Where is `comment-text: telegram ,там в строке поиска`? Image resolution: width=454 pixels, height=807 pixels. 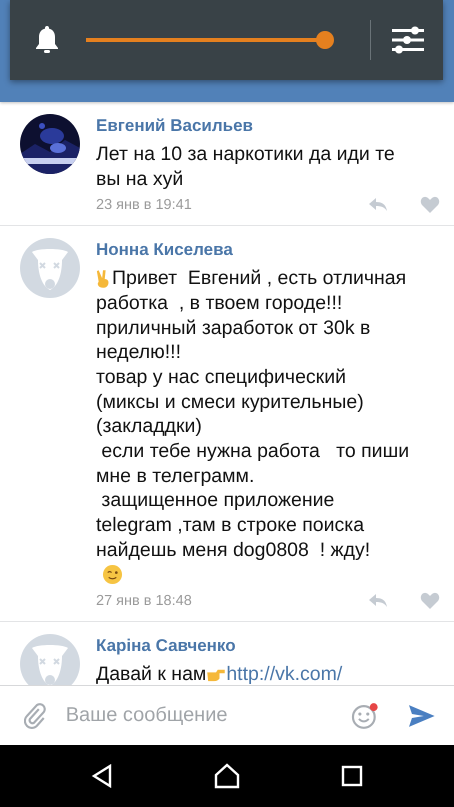
comment-text: telegram ,там в строке поиска is located at coordinates (230, 526).